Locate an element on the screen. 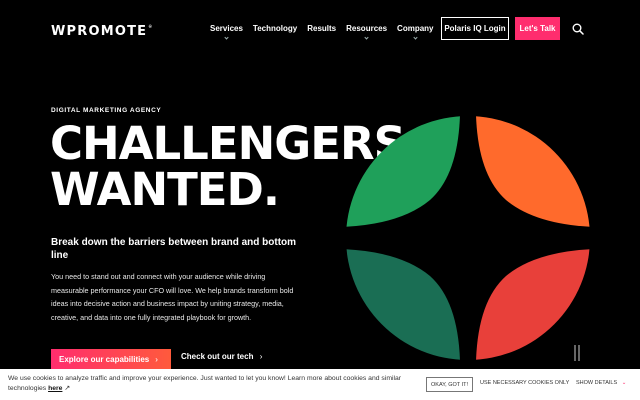 The height and width of the screenshot is (400, 640). nav-company-label: Company is located at coordinates (415, 28).